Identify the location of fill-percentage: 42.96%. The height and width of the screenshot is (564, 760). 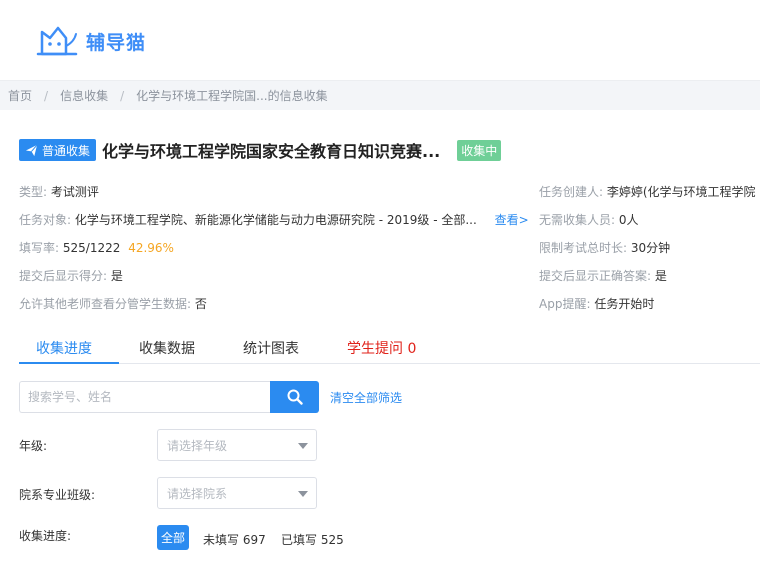
(151, 248).